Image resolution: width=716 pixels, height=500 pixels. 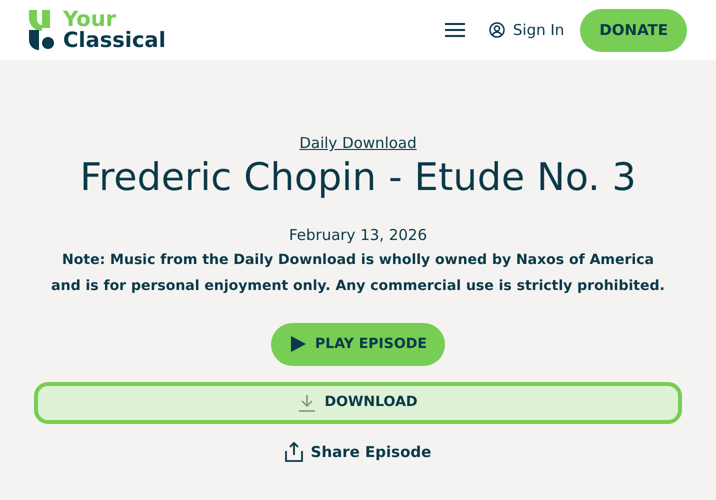 I want to click on menu-icon, so click(x=454, y=30).